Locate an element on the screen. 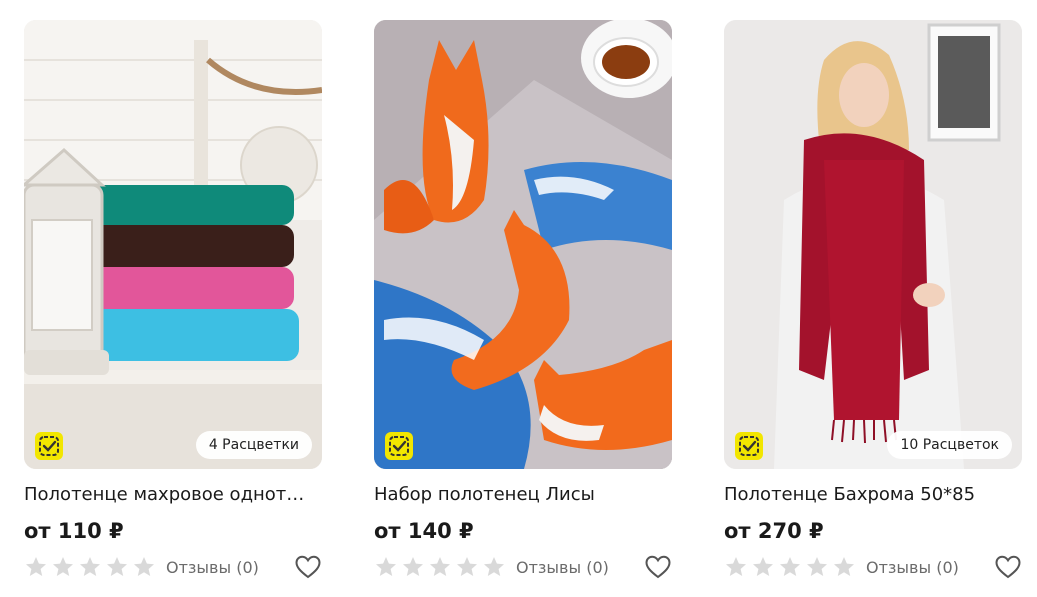  product-price: от 270 ₽ is located at coordinates (774, 531).